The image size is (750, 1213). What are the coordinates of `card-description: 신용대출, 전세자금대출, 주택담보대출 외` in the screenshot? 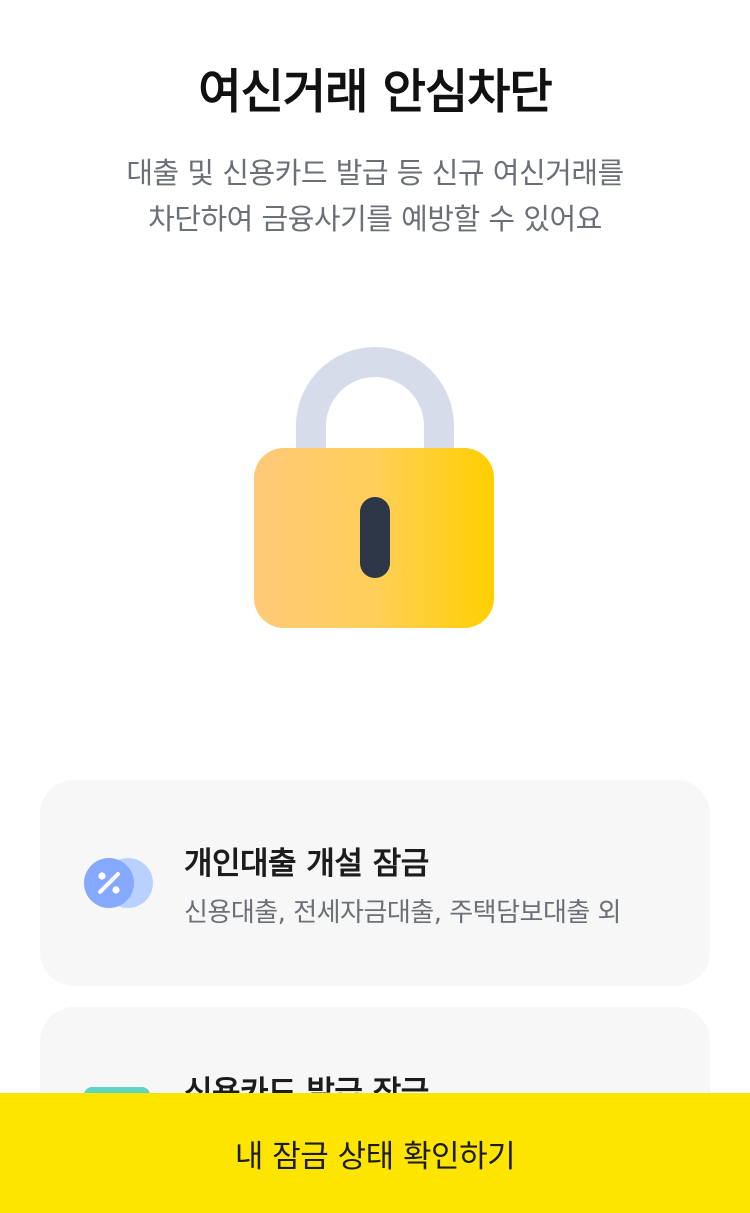 It's located at (402, 913).